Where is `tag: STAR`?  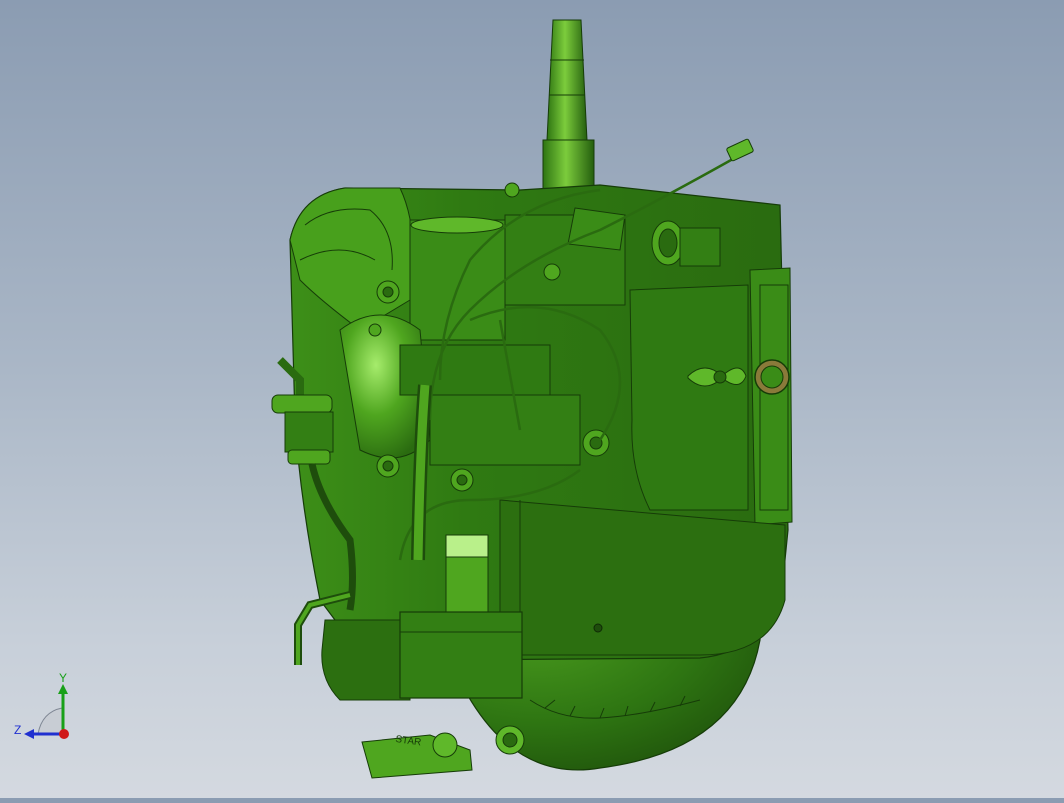
tag: STAR is located at coordinates (443, 752).